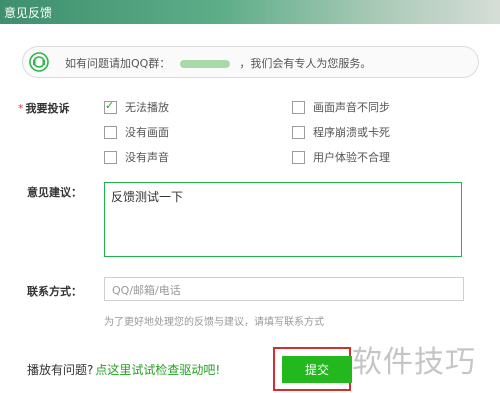  I want to click on suggestion-label: 意见建议：, so click(54, 192).